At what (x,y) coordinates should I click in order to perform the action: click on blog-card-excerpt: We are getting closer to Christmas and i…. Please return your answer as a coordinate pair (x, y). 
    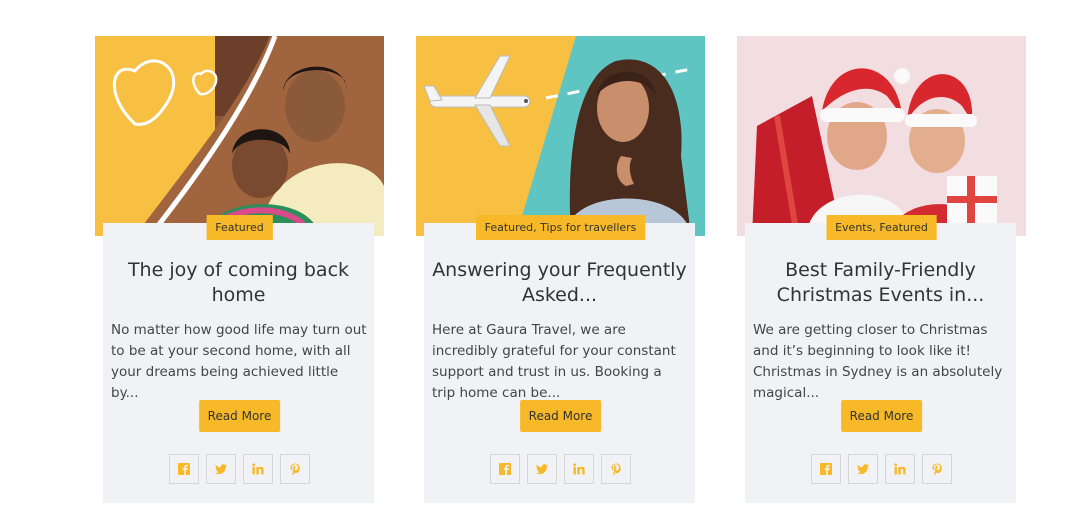
    Looking at the image, I should click on (878, 361).